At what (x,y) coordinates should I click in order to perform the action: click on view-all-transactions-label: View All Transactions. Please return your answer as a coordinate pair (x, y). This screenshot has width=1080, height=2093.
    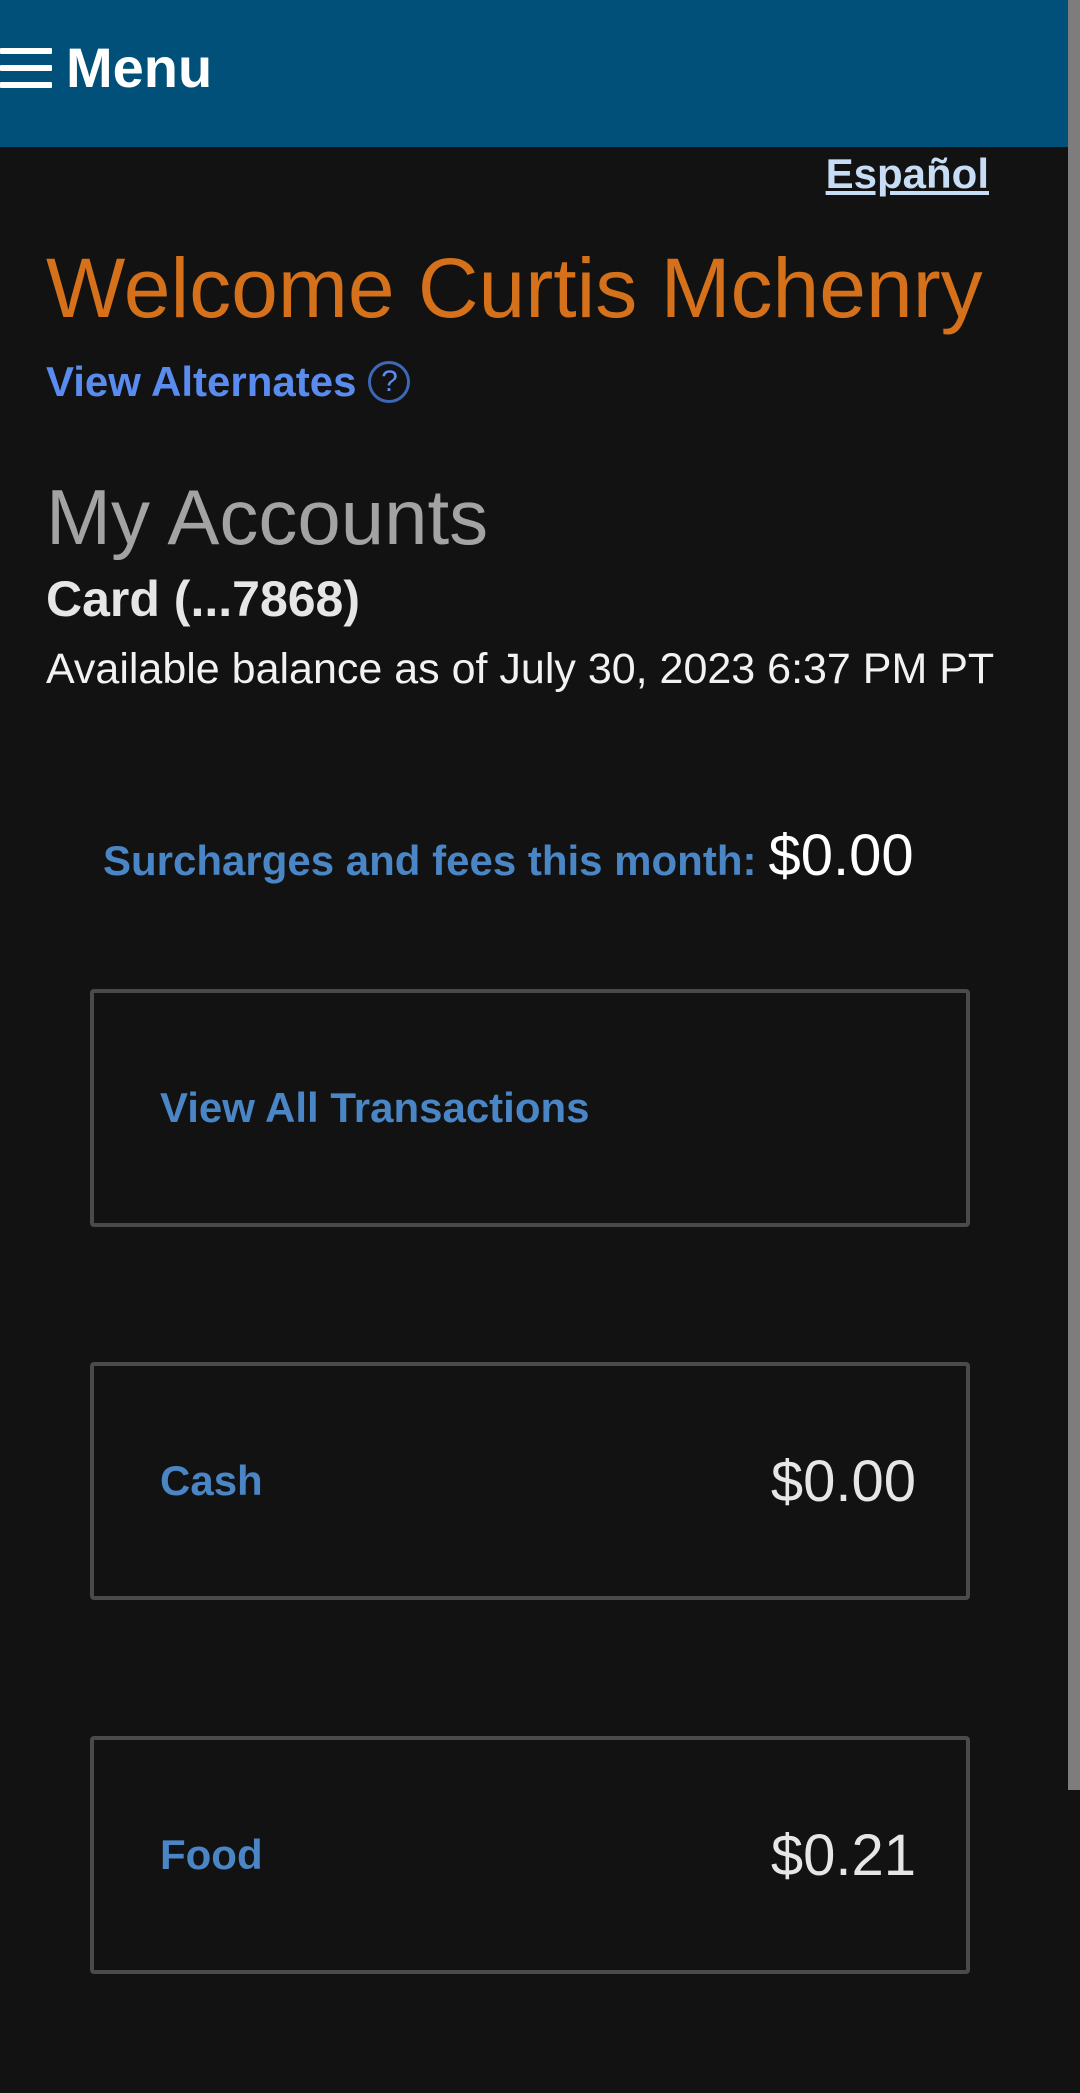
    Looking at the image, I should click on (375, 1107).